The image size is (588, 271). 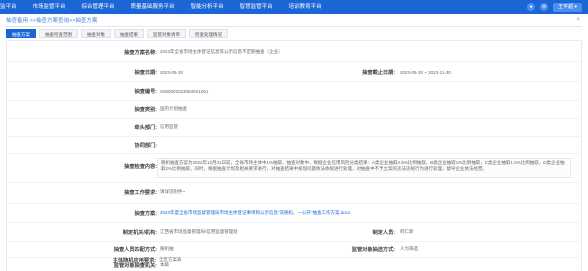 I want to click on coop-dept-label: 协同部门:, so click(x=145, y=145).